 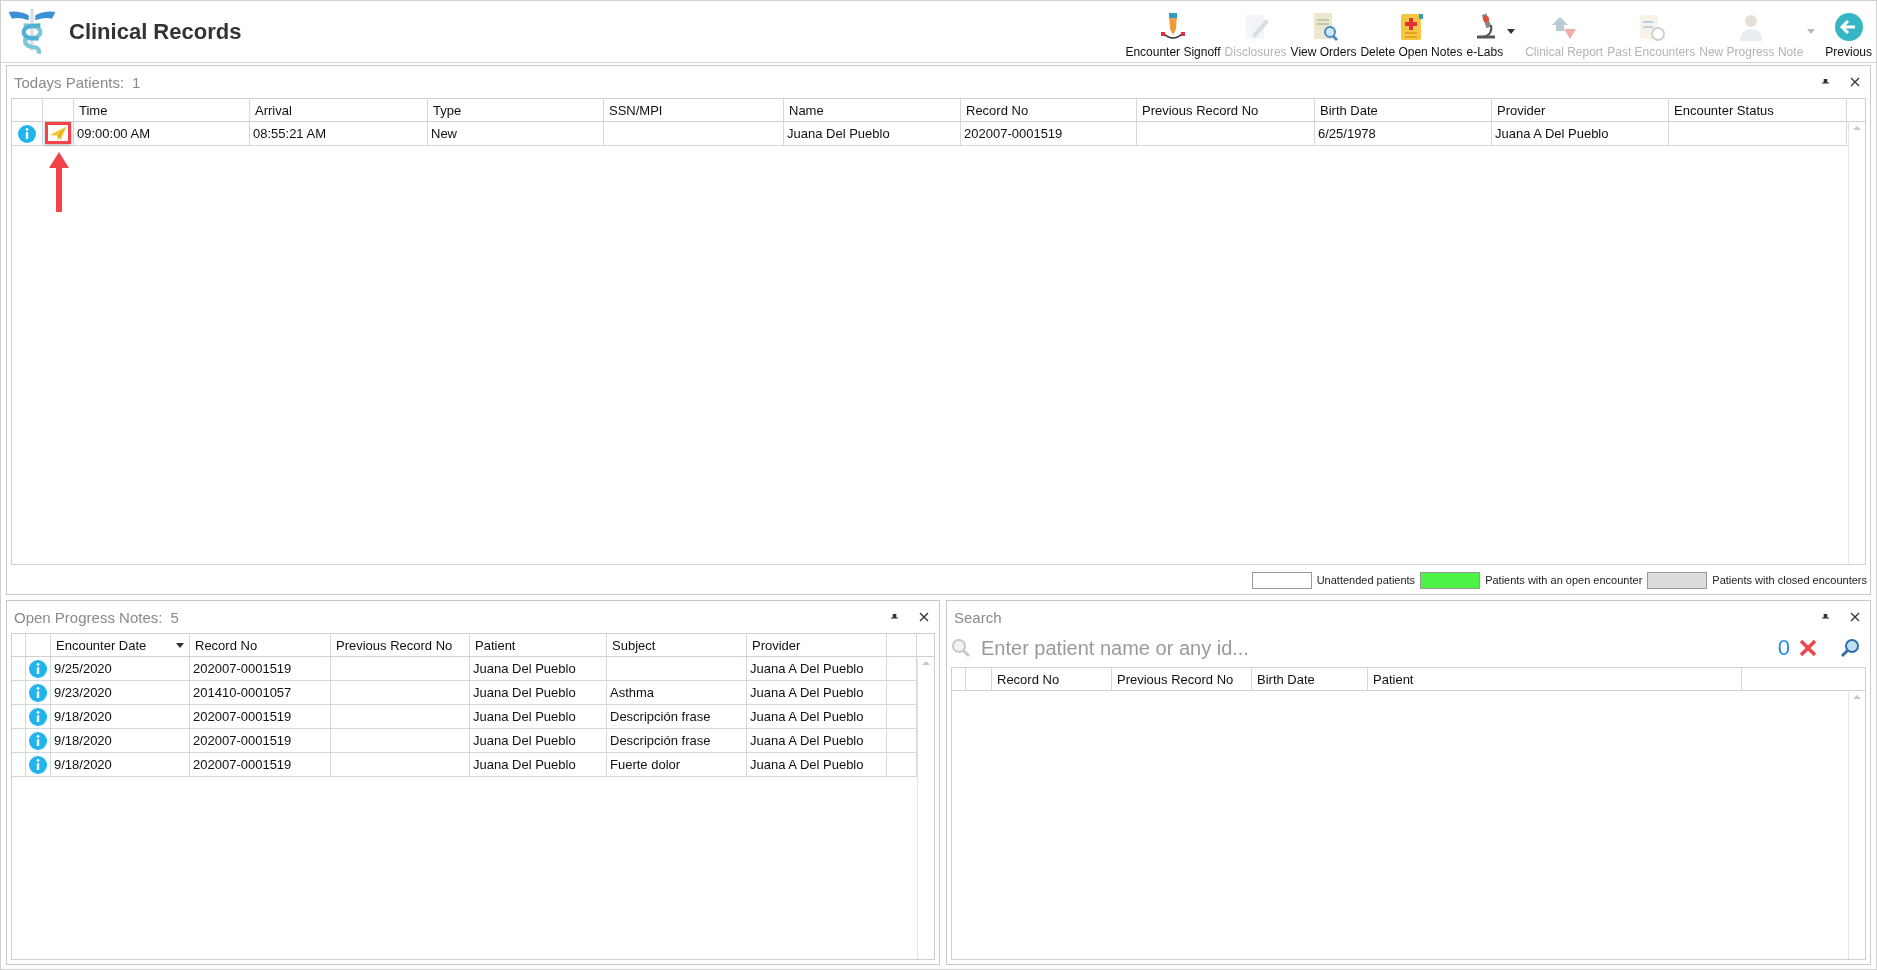 What do you see at coordinates (516, 110) in the screenshot?
I see `column-header: Type` at bounding box center [516, 110].